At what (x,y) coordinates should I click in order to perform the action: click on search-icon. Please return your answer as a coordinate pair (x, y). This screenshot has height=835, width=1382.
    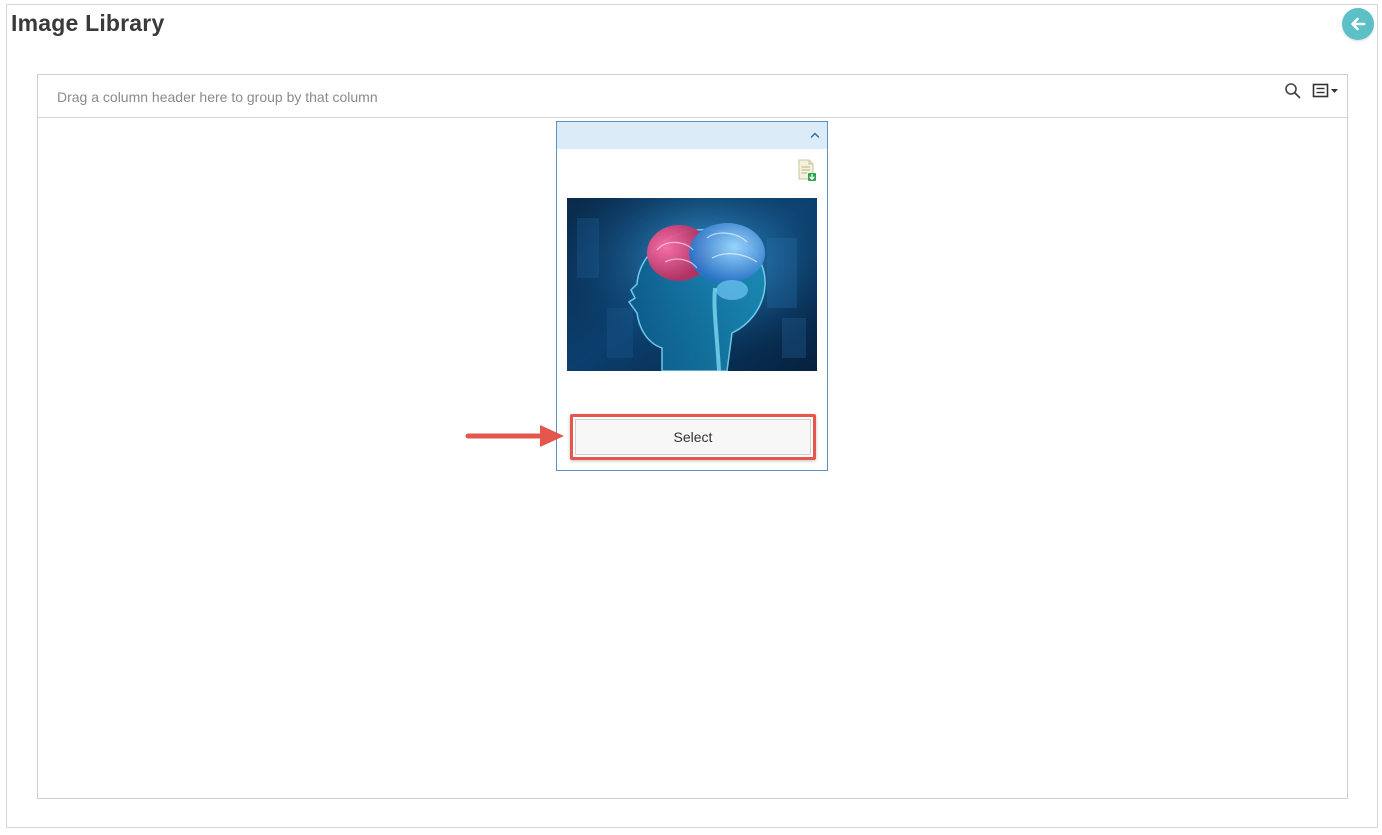
    Looking at the image, I should click on (1293, 91).